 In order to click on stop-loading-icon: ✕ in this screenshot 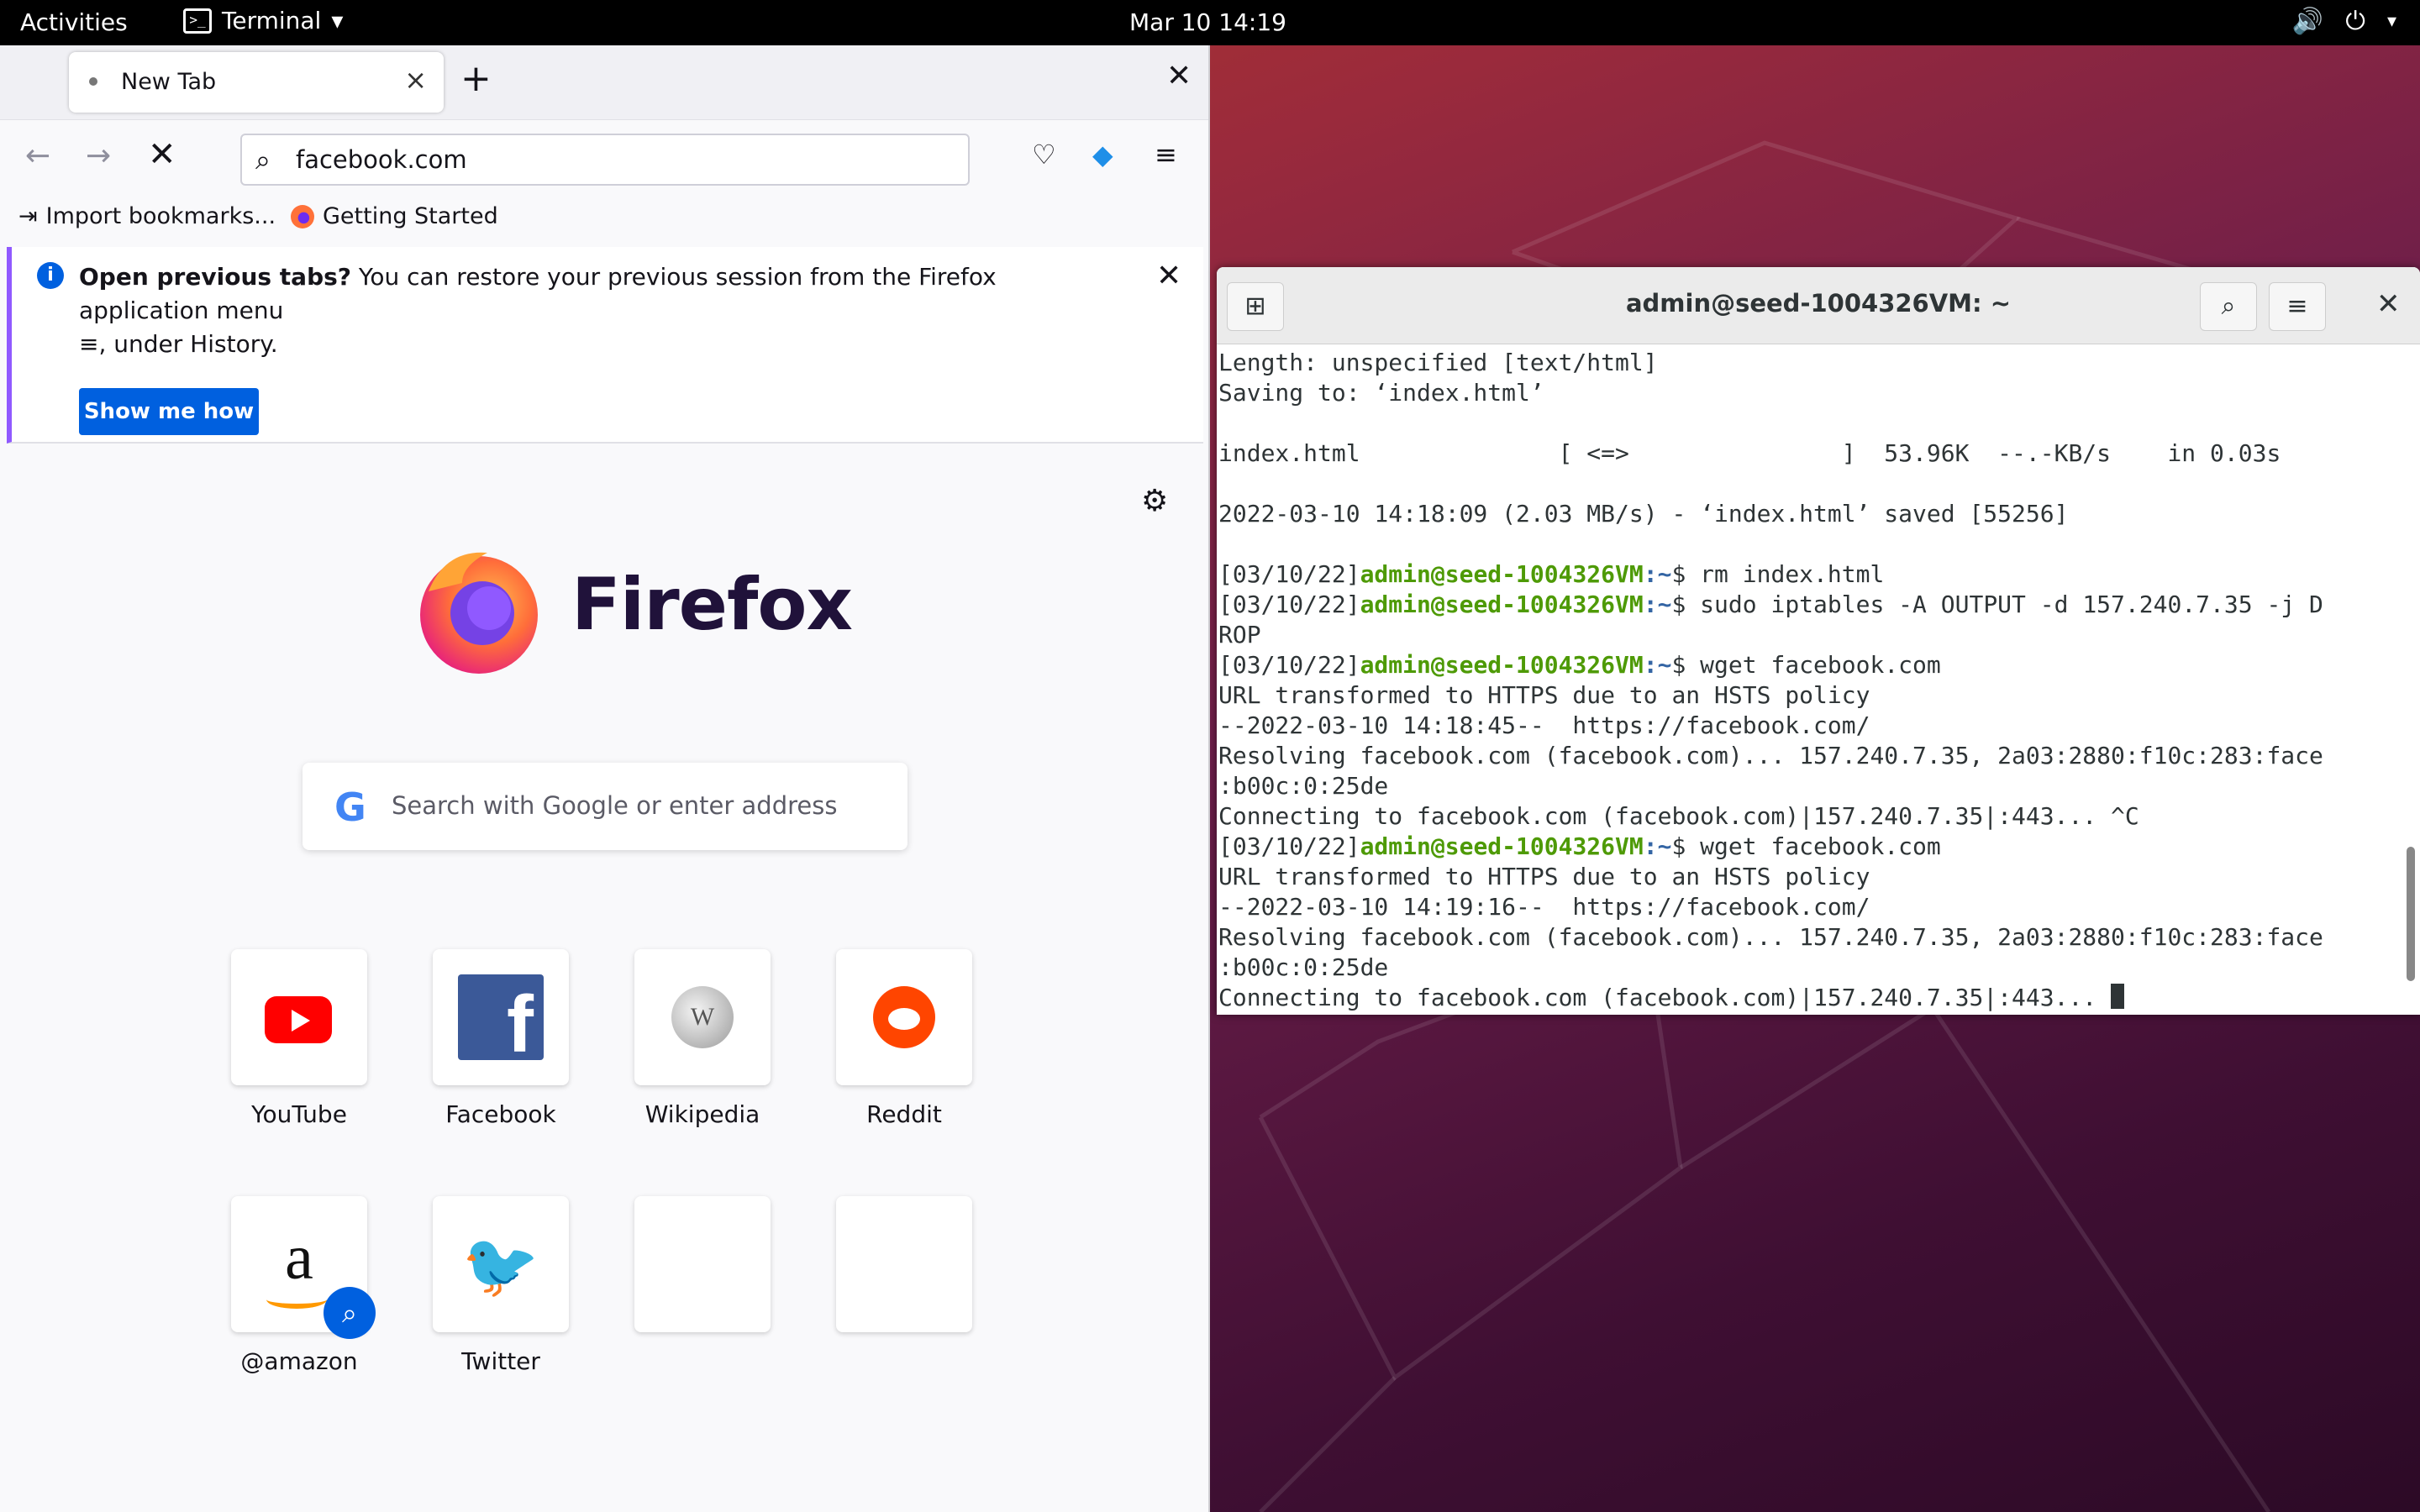, I will do `click(162, 154)`.